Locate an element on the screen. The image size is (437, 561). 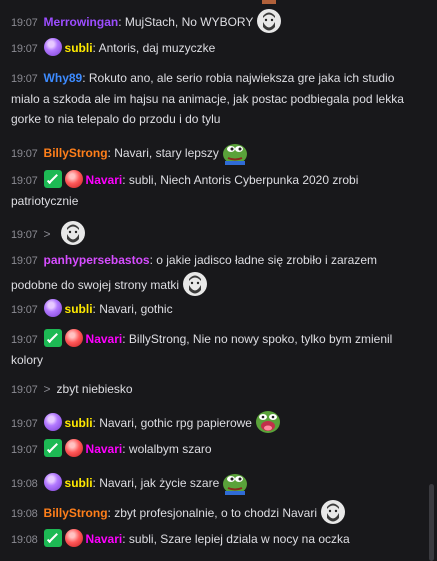
message-text: Navari, jak życie szare is located at coordinates (159, 483).